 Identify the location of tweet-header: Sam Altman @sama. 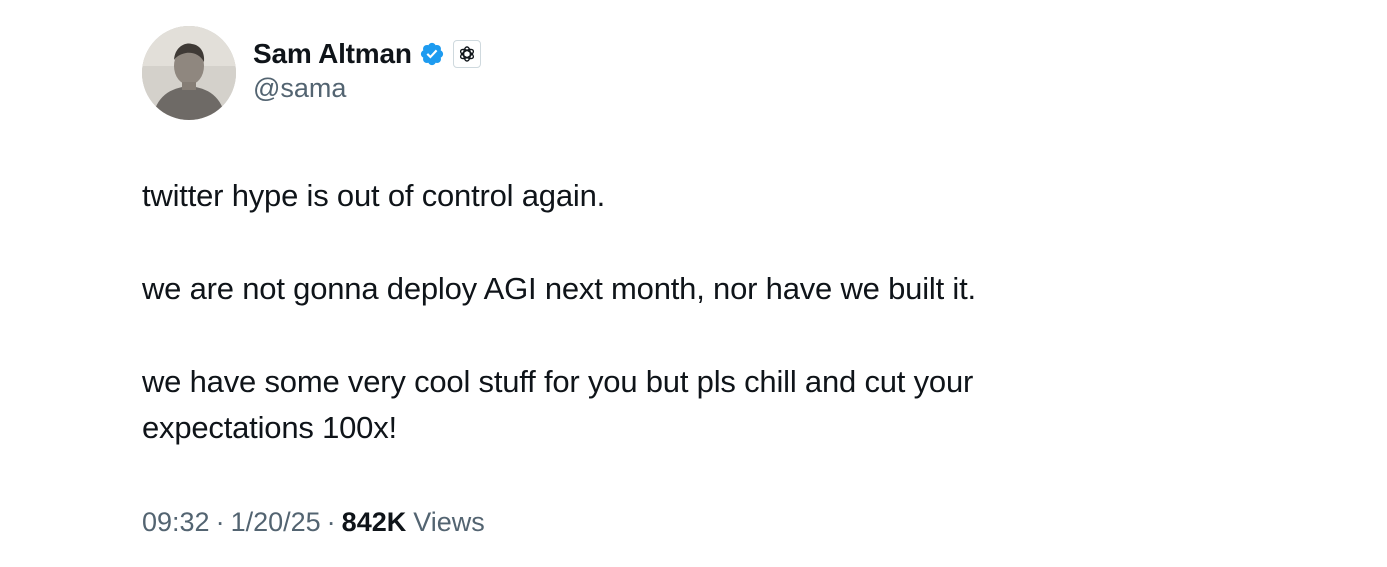
(692, 73).